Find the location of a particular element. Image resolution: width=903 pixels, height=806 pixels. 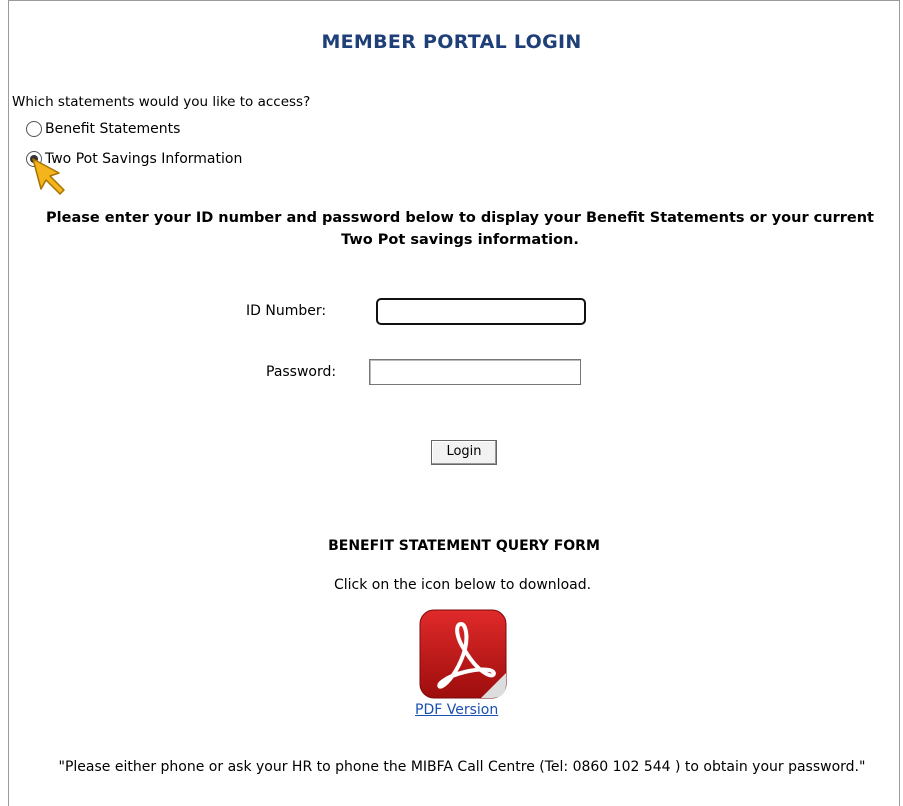

id-number-label: ID Number: is located at coordinates (286, 311).